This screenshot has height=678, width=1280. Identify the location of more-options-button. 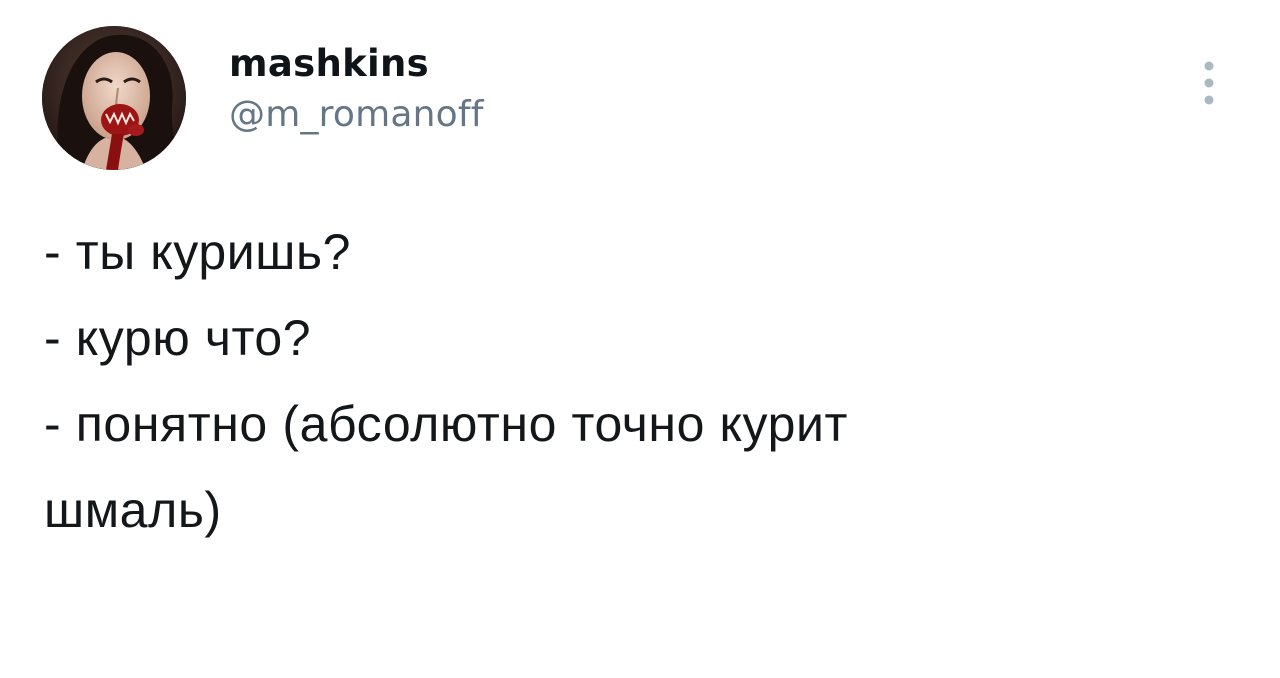
(1209, 84).